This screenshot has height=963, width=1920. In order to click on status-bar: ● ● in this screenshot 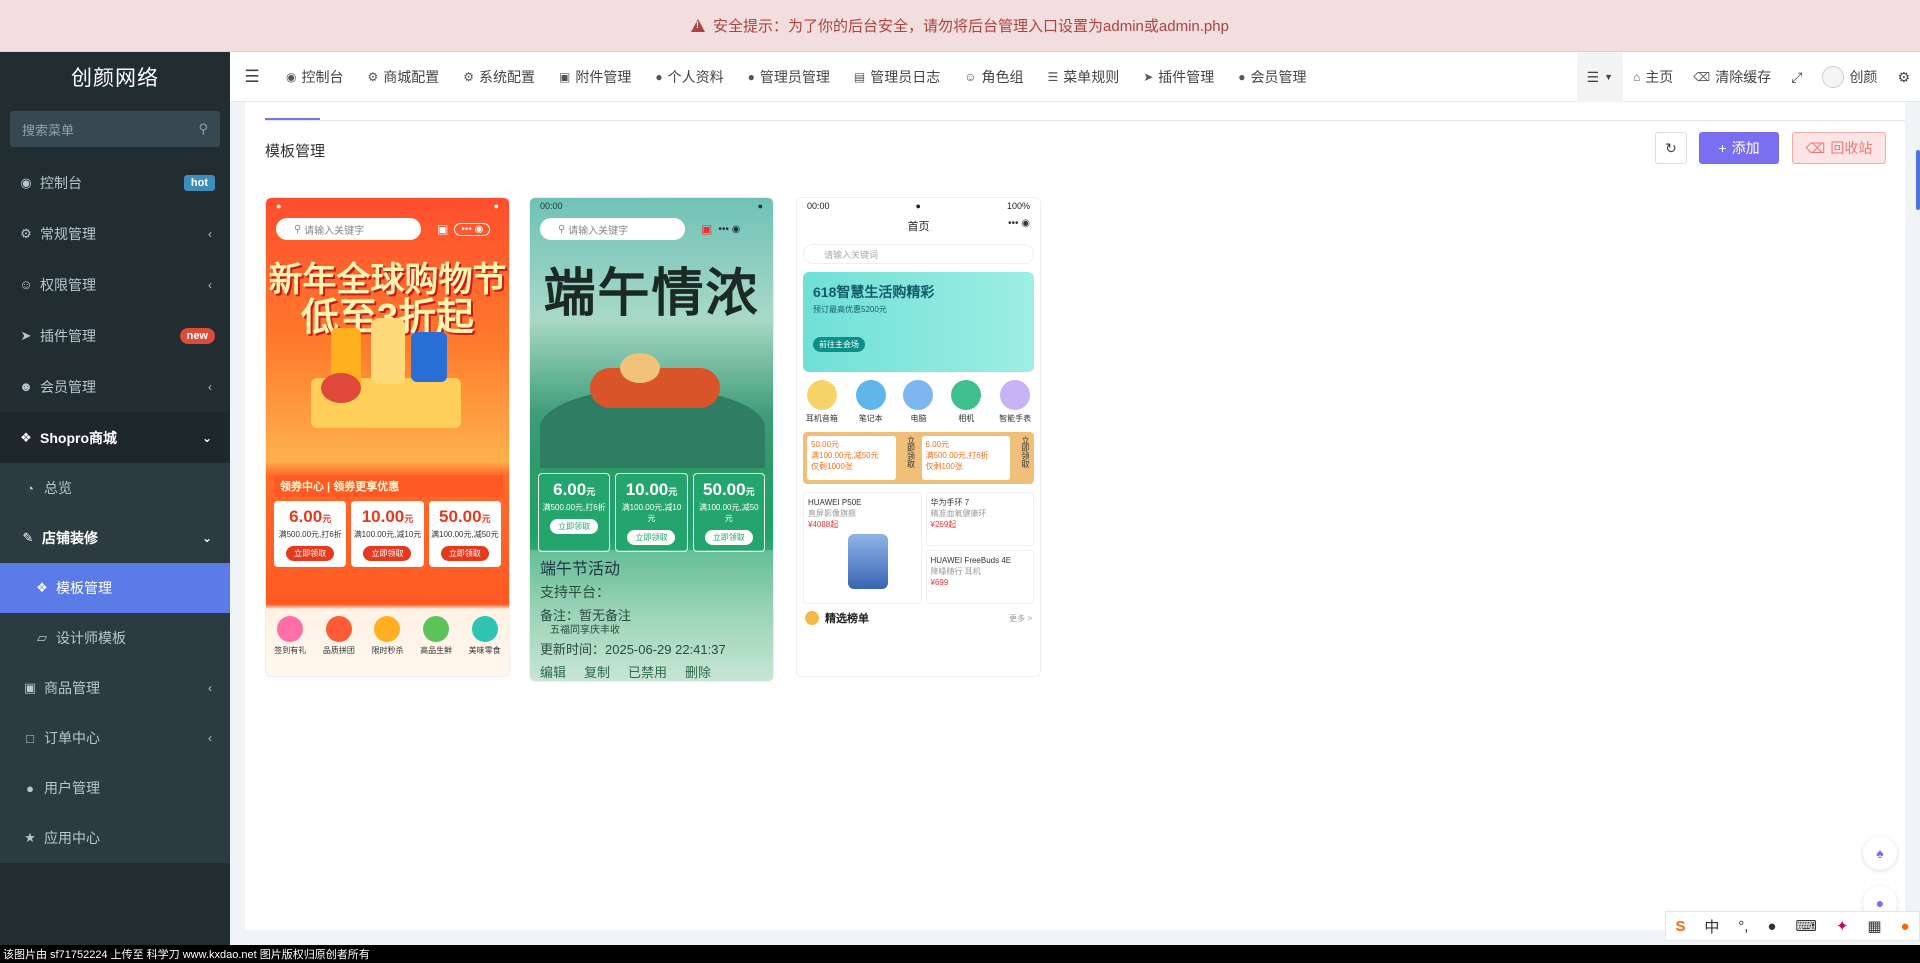, I will do `click(387, 206)`.